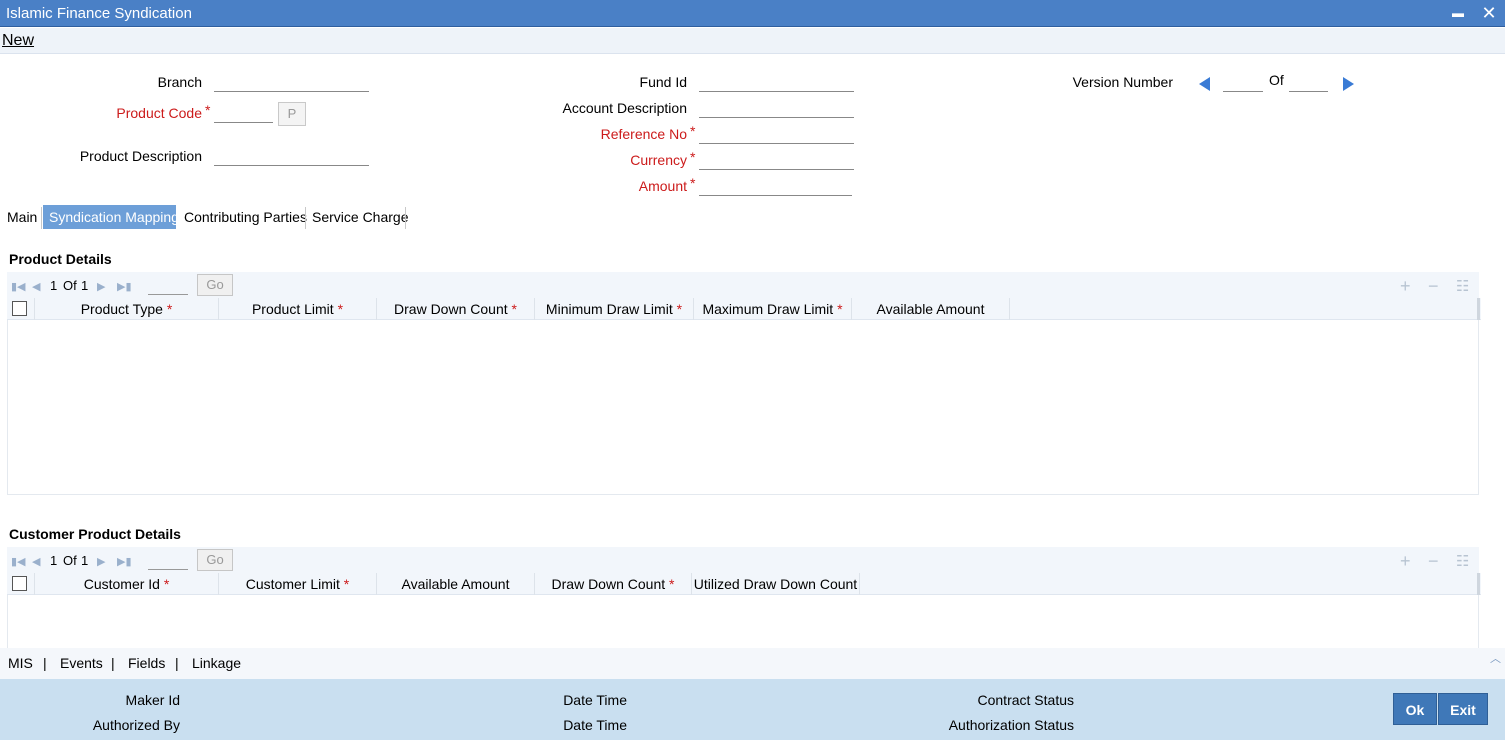 Image resolution: width=1505 pixels, height=740 pixels. I want to click on tab-main: Main, so click(22, 217).